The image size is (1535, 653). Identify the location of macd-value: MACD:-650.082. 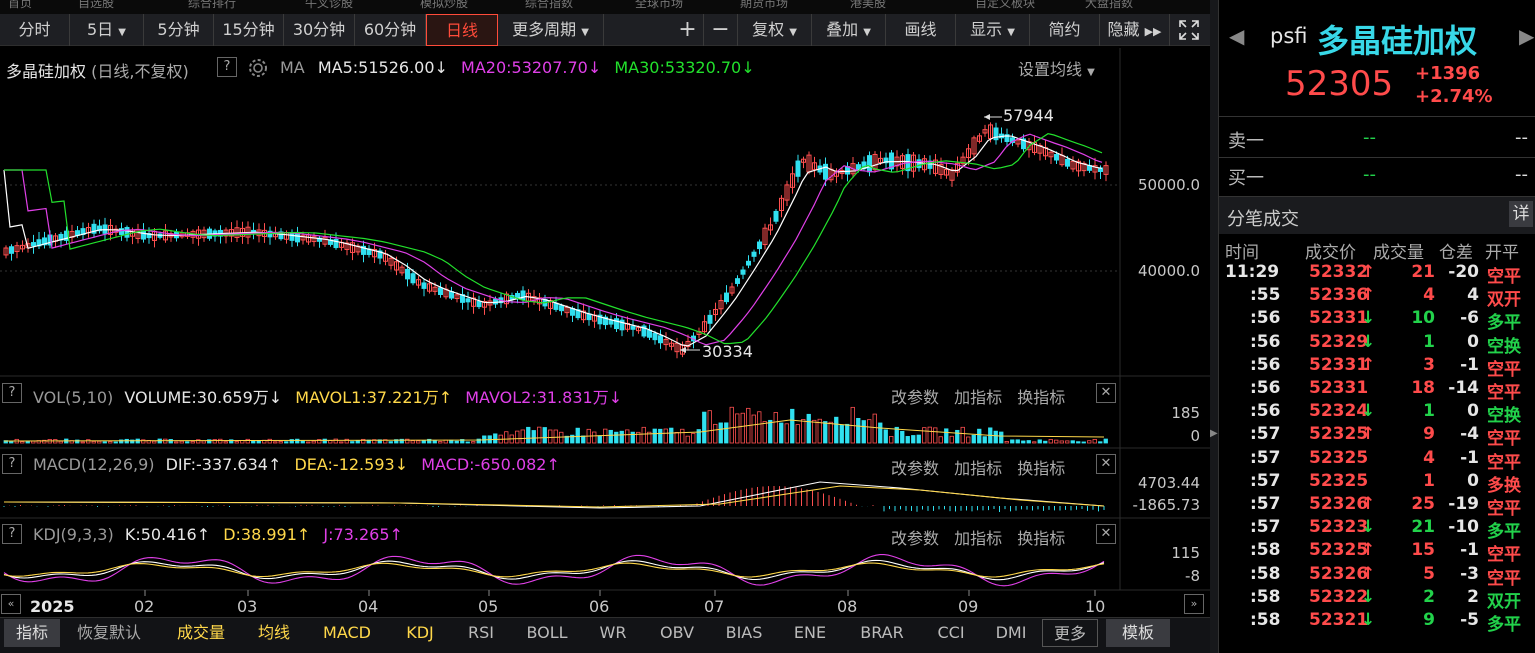
(484, 464).